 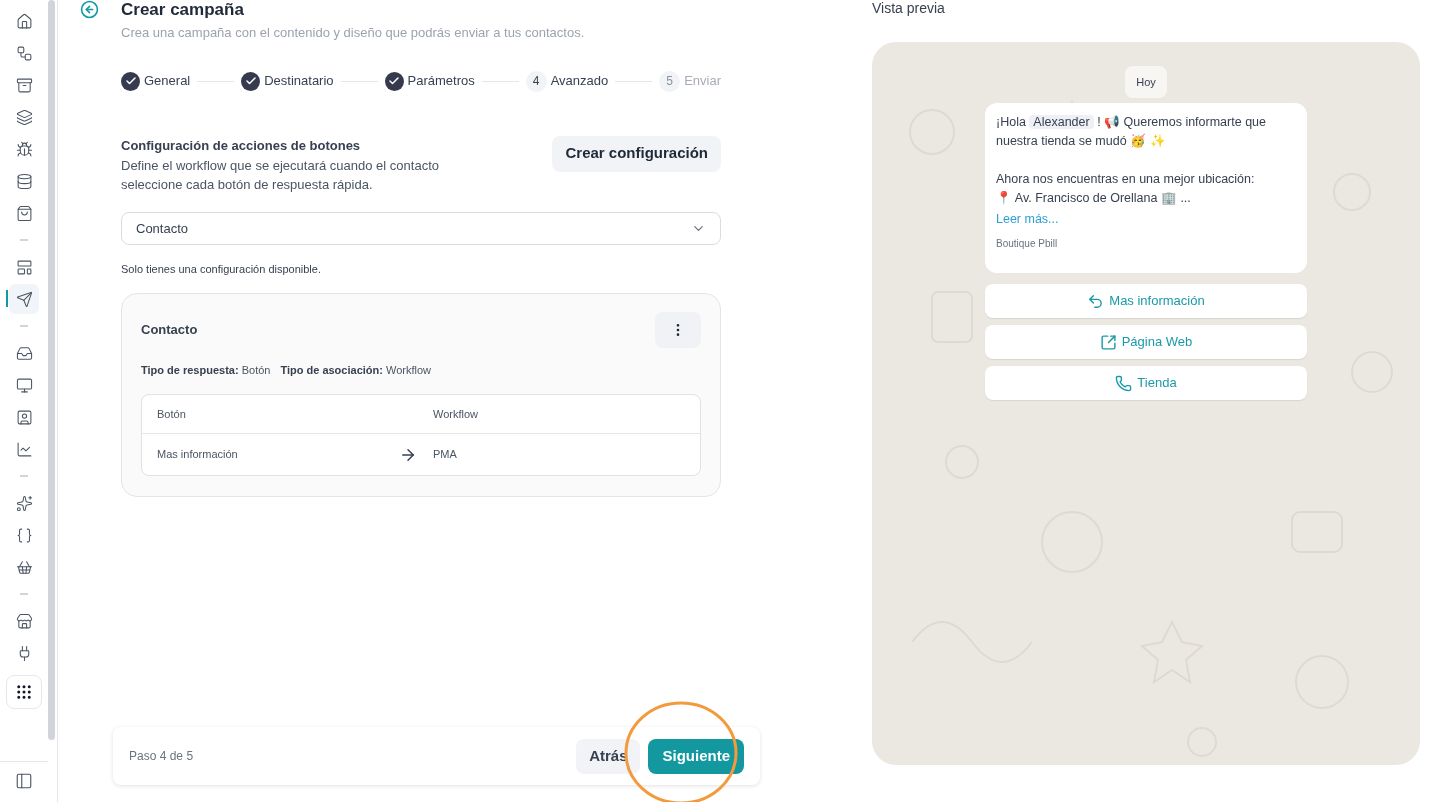 What do you see at coordinates (197, 455) in the screenshot?
I see `table-cell-text: Mas información` at bounding box center [197, 455].